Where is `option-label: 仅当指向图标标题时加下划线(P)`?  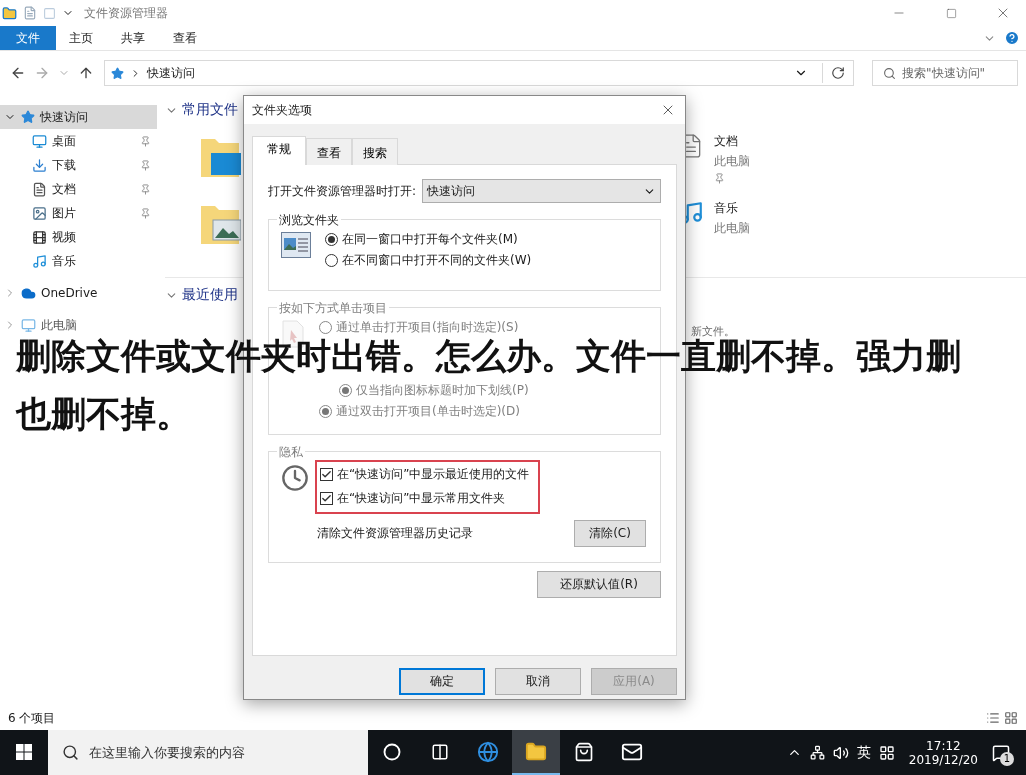
option-label: 仅当指向图标标题时加下划线(P) is located at coordinates (442, 390).